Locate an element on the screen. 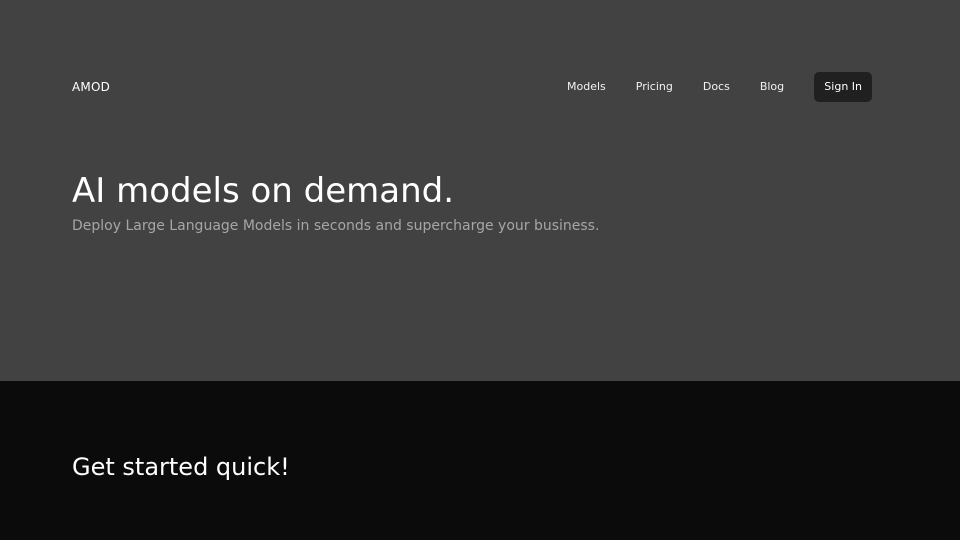 The height and width of the screenshot is (540, 960). nav-link-models: Models is located at coordinates (586, 87).